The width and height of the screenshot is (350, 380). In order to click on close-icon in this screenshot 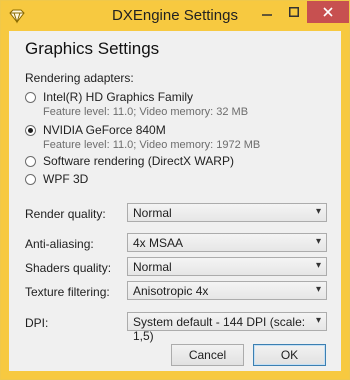, I will do `click(328, 12)`.